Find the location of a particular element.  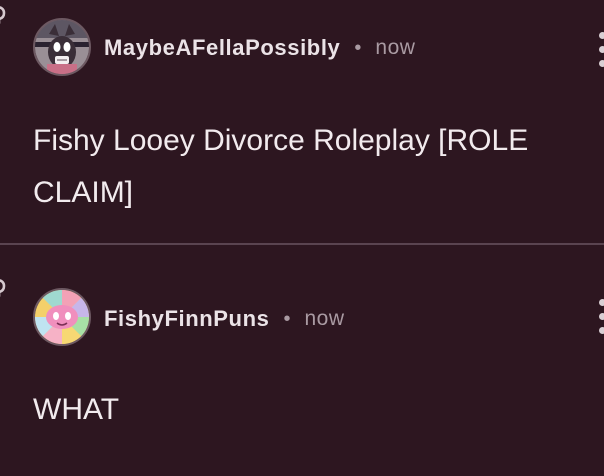

post-meta: MaybeAFellaPossibly • now is located at coordinates (259, 48).